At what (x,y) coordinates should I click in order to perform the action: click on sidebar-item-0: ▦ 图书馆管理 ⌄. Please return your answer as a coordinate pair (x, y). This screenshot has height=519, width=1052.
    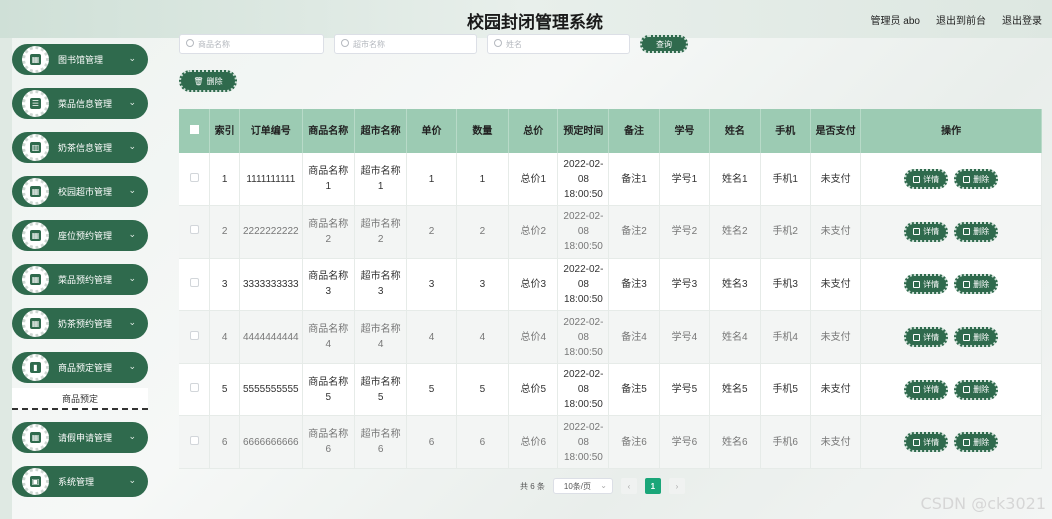
    Looking at the image, I should click on (80, 59).